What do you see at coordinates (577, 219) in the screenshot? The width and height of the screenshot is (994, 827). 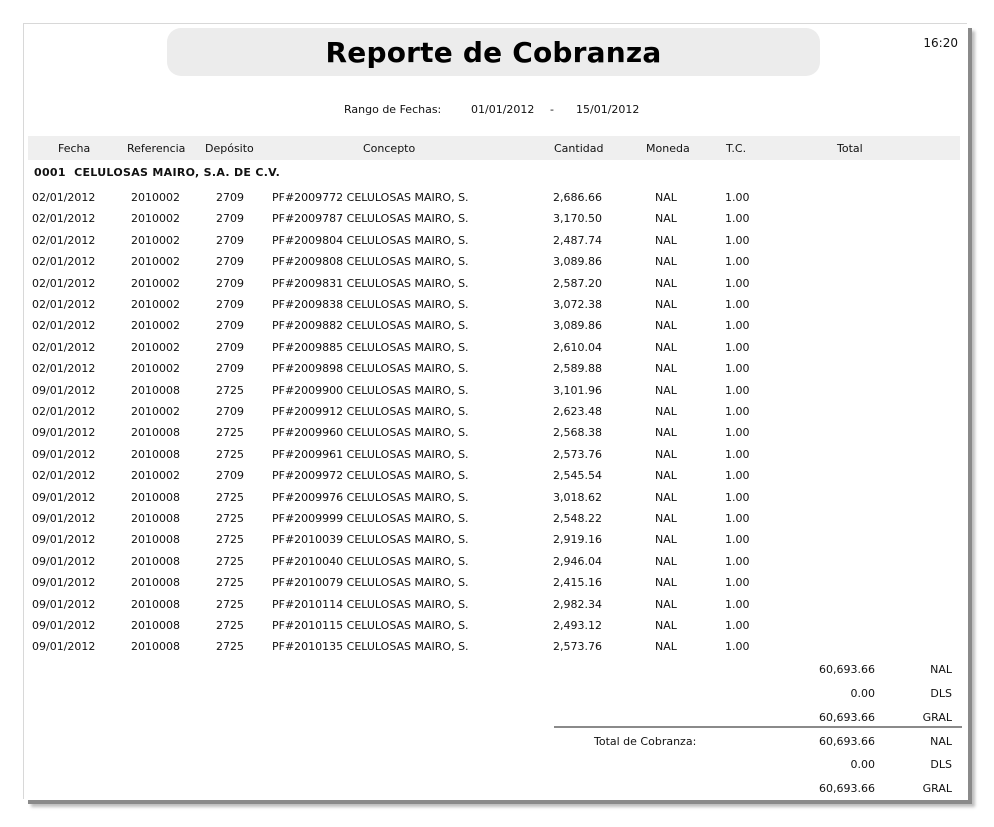 I see `cell-cantidad: 3,170.50` at bounding box center [577, 219].